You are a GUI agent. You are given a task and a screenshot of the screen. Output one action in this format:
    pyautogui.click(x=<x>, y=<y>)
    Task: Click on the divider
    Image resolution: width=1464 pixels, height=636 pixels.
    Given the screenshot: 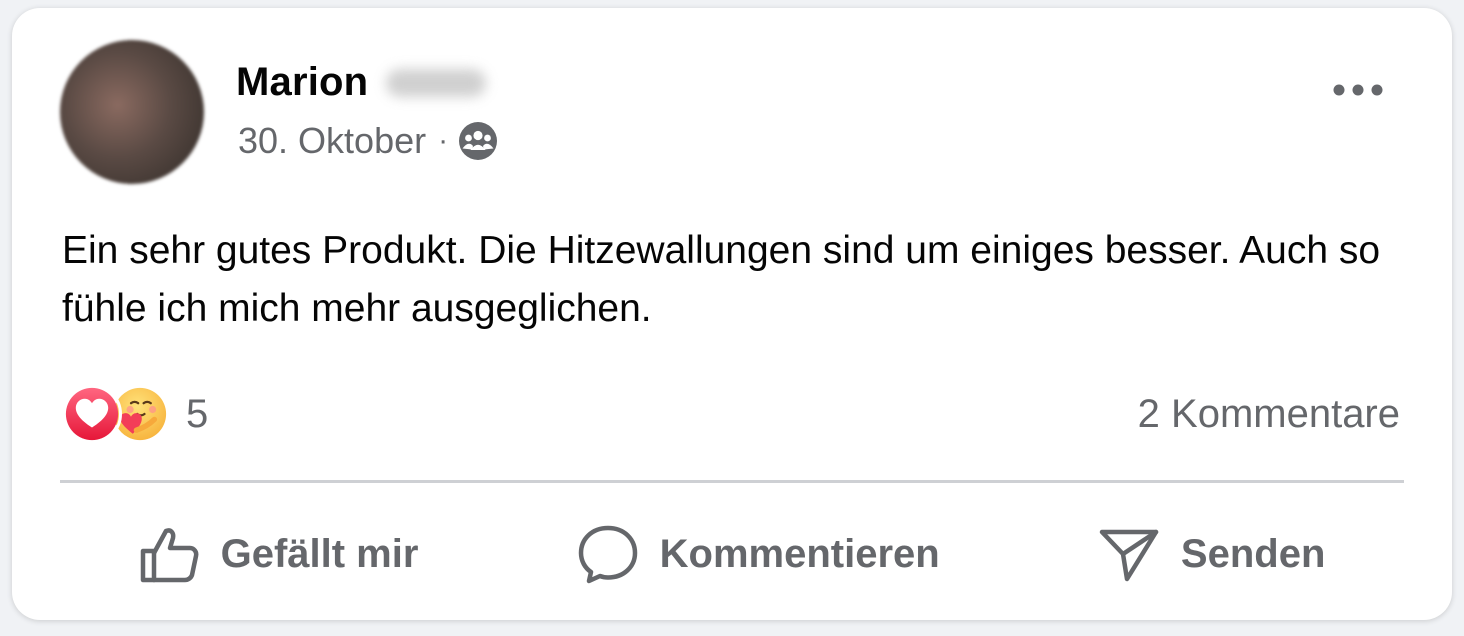 What is the action you would take?
    pyautogui.click(x=732, y=481)
    